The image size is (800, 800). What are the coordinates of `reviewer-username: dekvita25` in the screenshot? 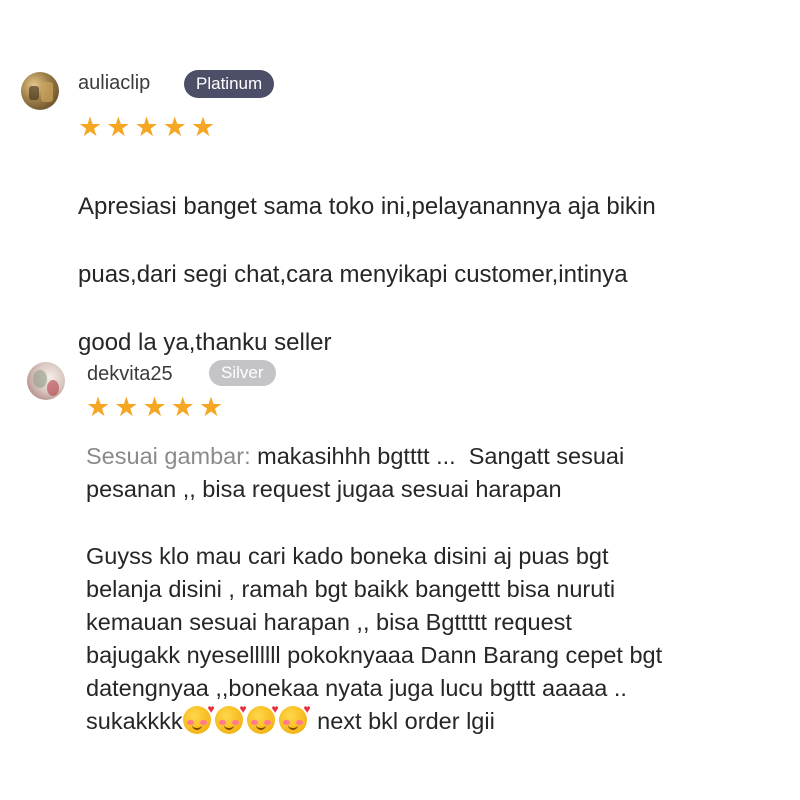 It's located at (130, 374).